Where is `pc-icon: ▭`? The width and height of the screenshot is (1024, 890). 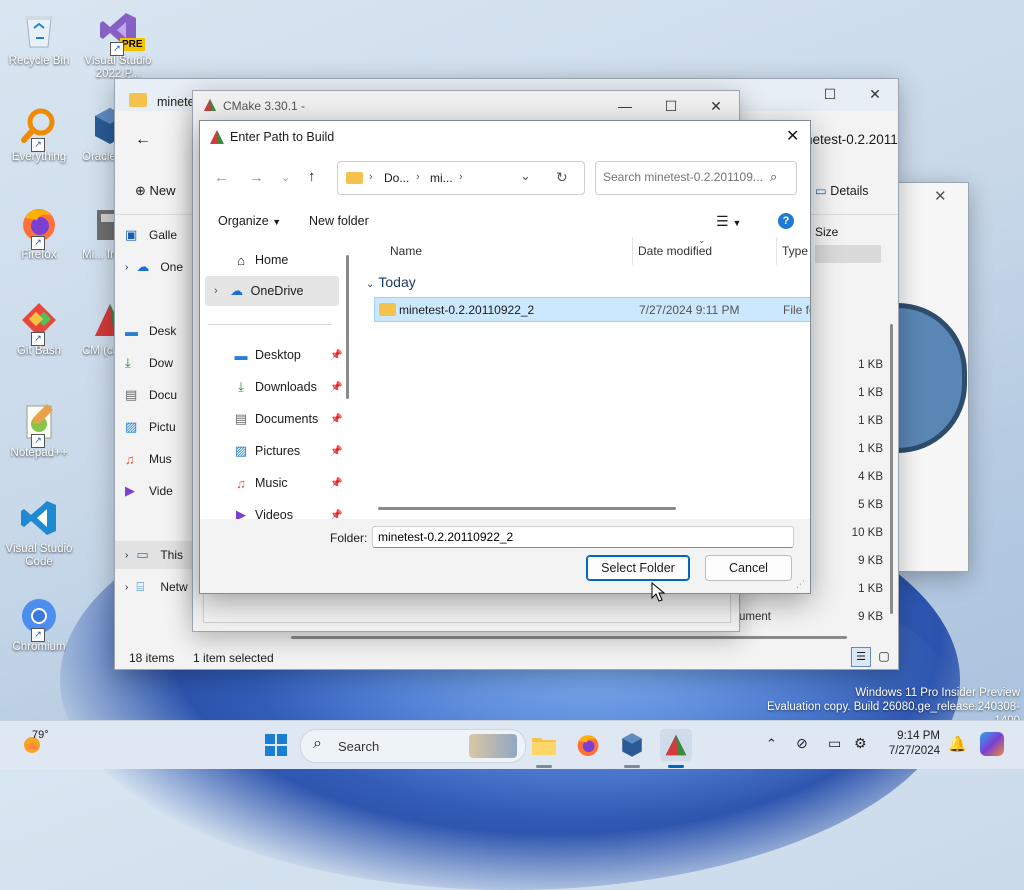
pc-icon: ▭ is located at coordinates (142, 554).